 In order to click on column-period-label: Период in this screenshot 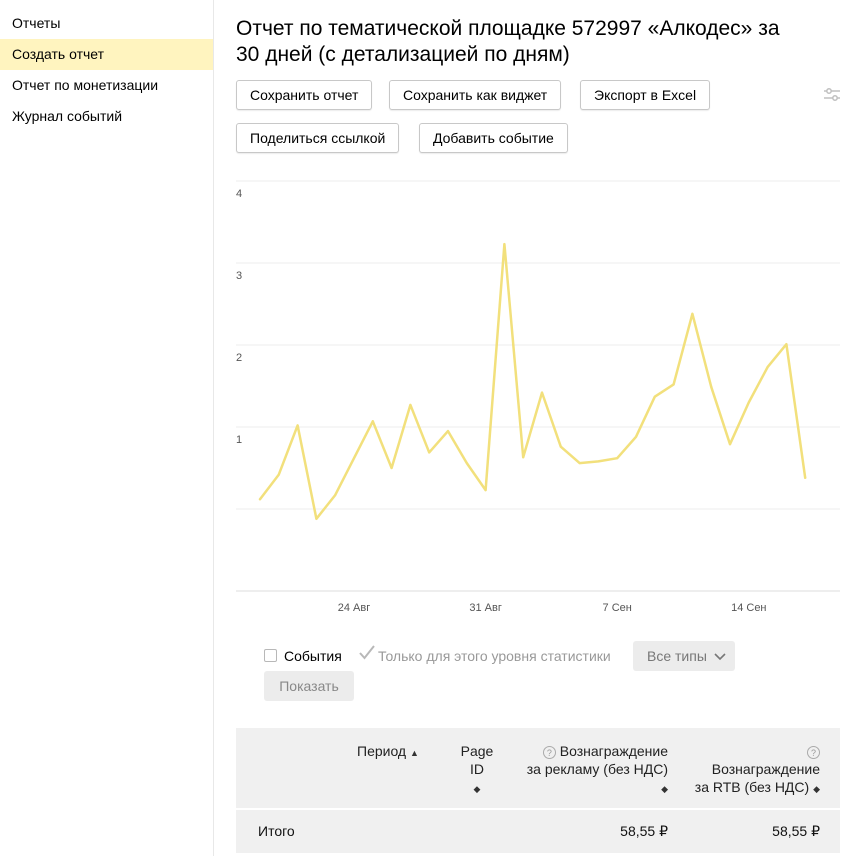, I will do `click(382, 751)`.